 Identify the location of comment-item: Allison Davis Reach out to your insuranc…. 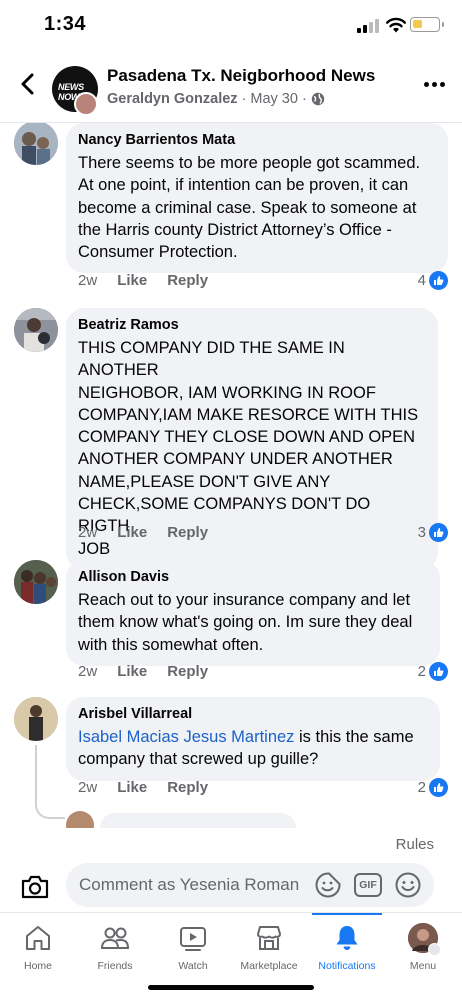
(231, 625).